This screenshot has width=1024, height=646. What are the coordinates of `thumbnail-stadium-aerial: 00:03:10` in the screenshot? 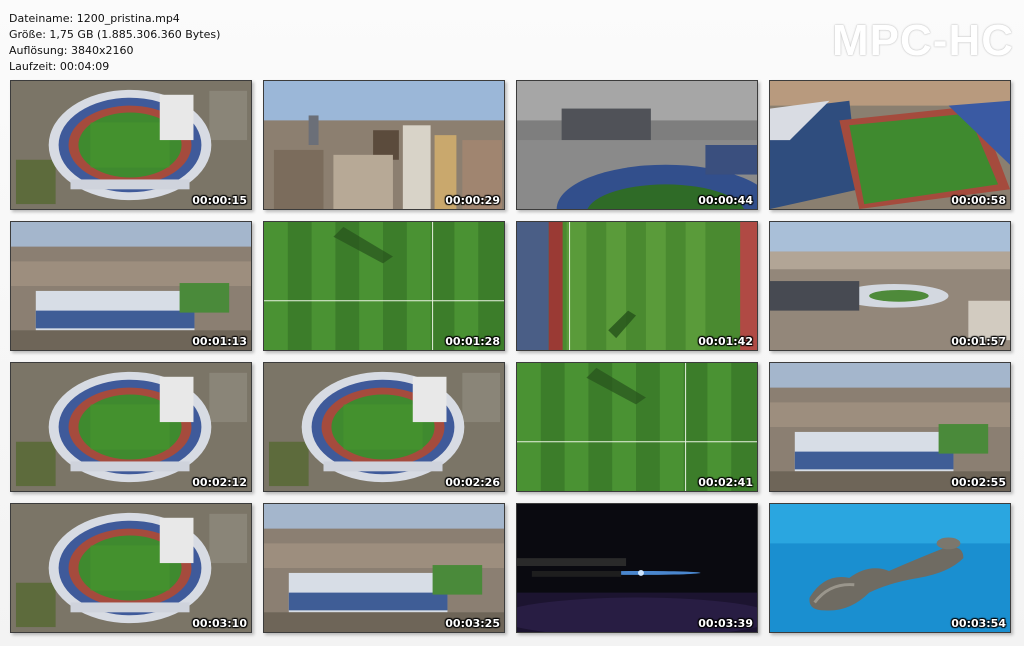 It's located at (131, 568).